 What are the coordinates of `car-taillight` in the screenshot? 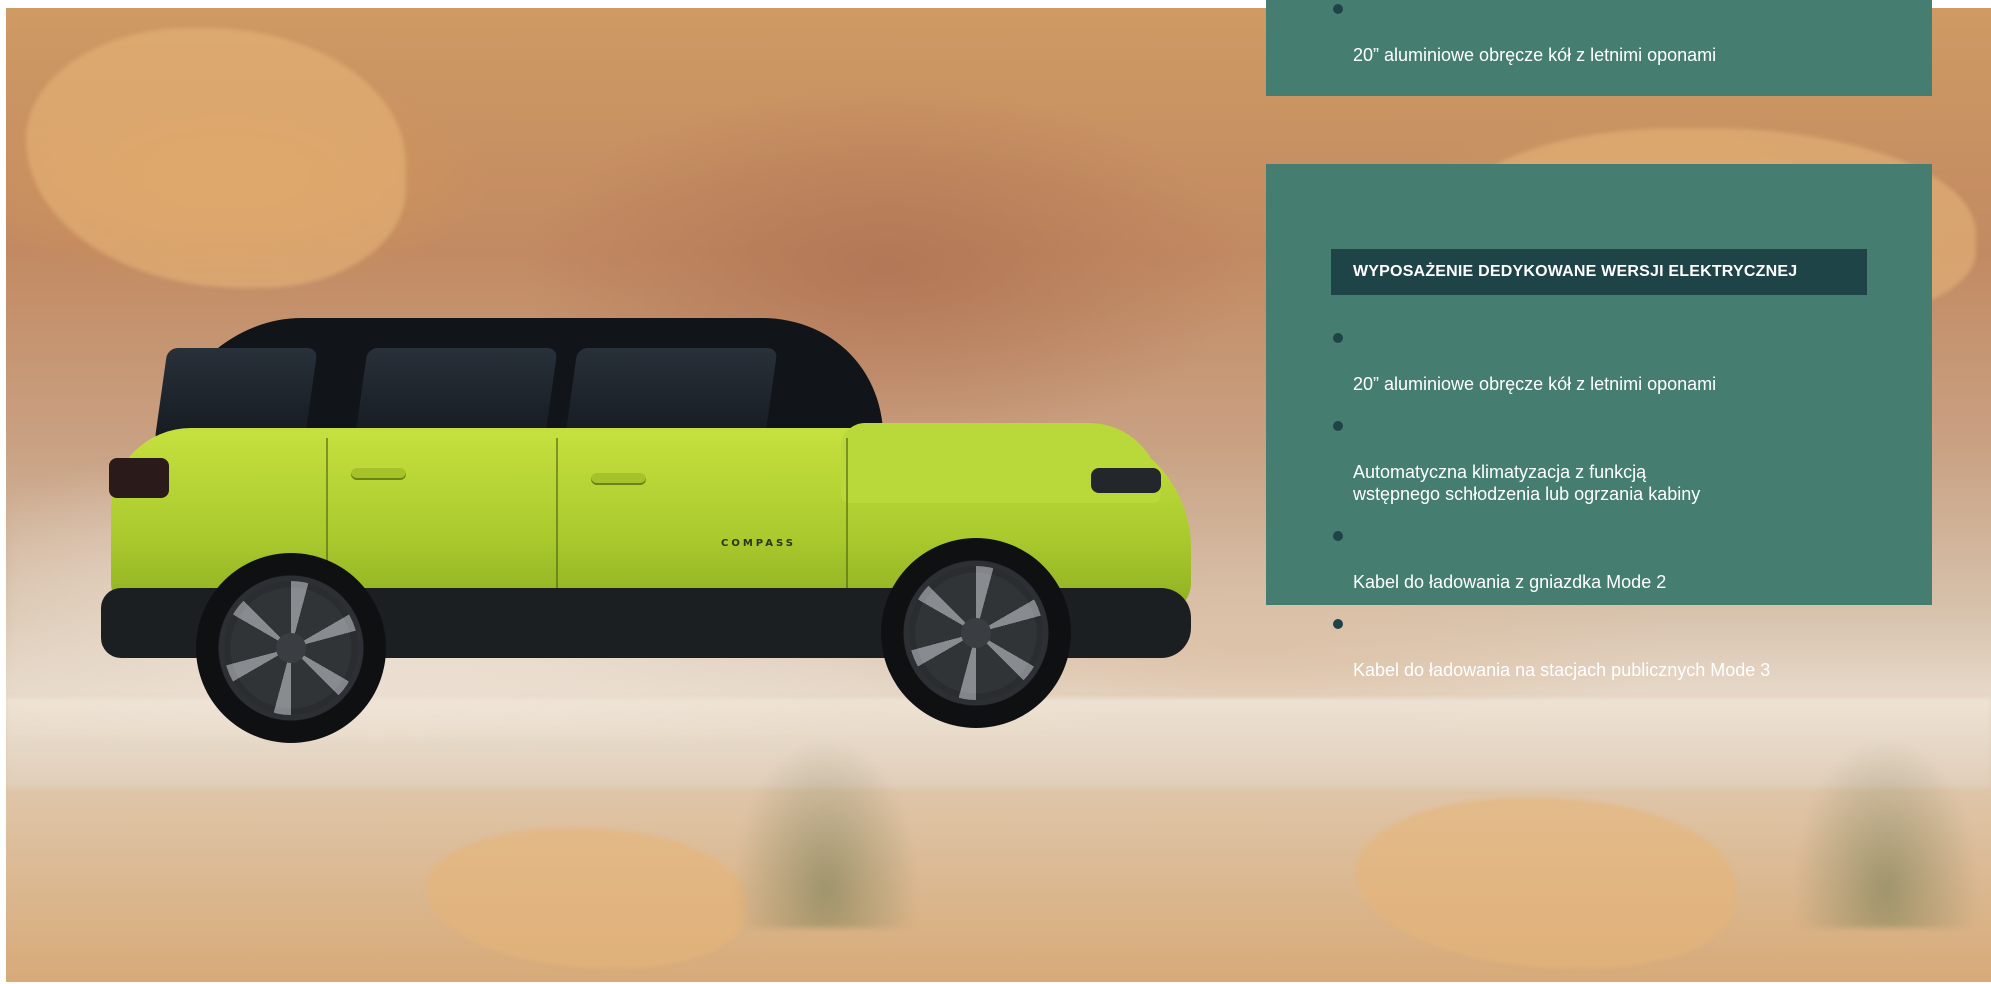 It's located at (139, 478).